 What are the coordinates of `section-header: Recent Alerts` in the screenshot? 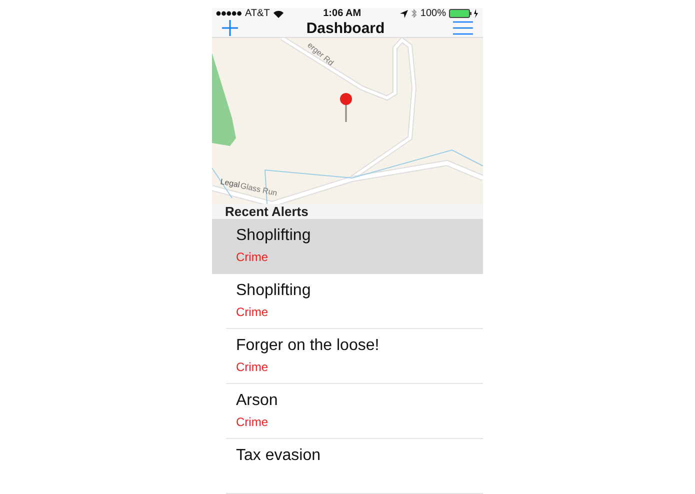 It's located at (347, 211).